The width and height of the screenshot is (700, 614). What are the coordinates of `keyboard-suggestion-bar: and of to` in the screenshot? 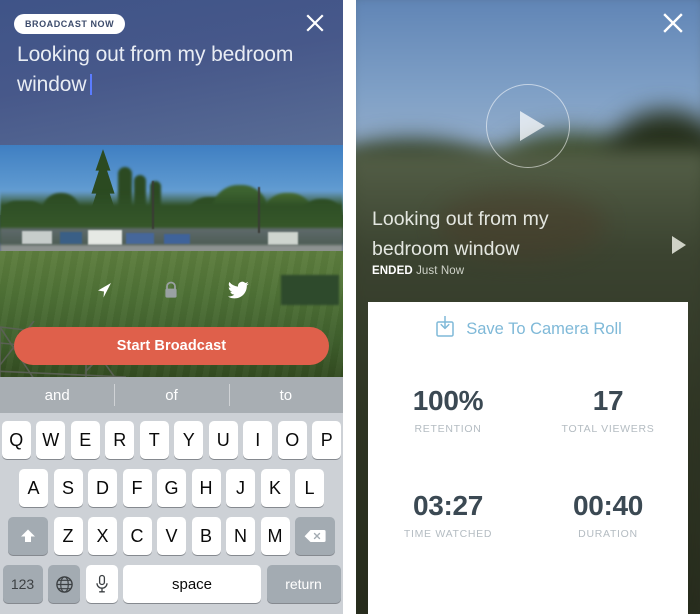 It's located at (171, 395).